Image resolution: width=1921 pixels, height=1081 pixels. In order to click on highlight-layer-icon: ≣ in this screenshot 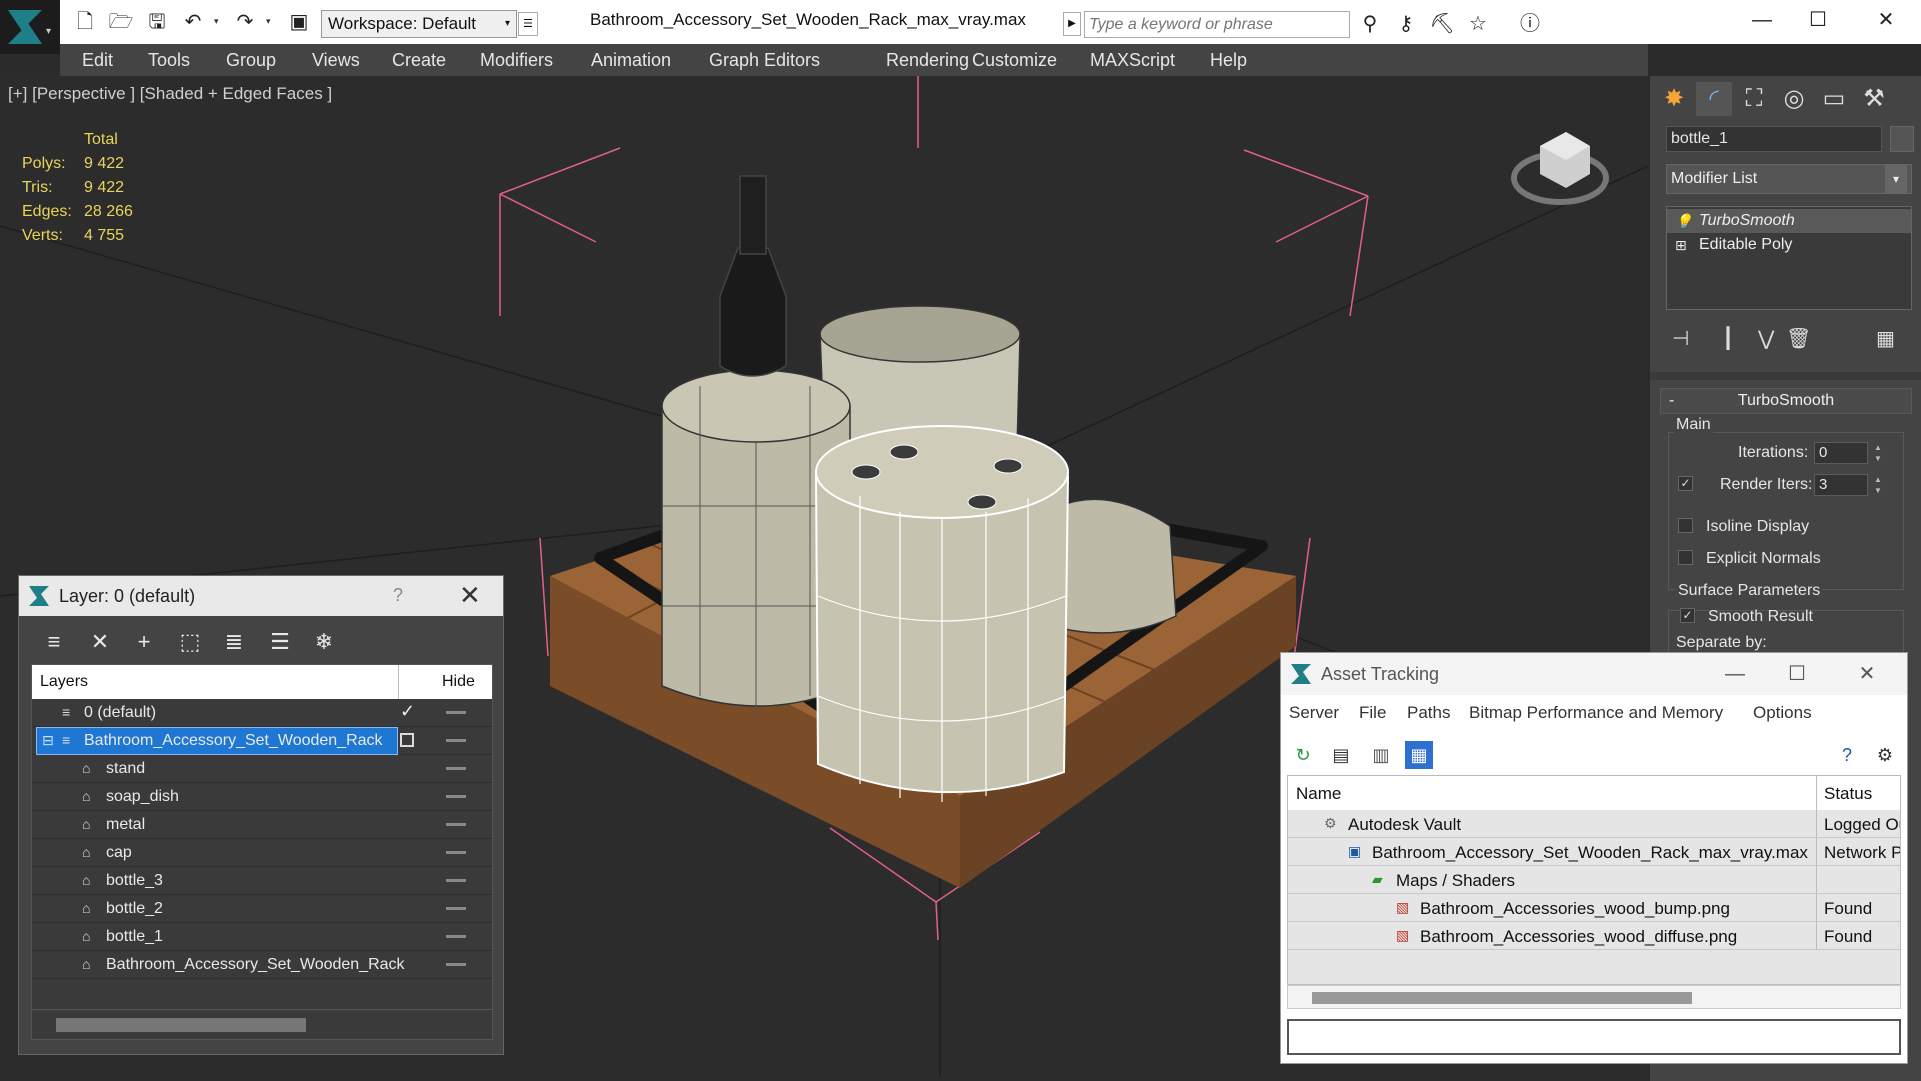, I will do `click(234, 642)`.